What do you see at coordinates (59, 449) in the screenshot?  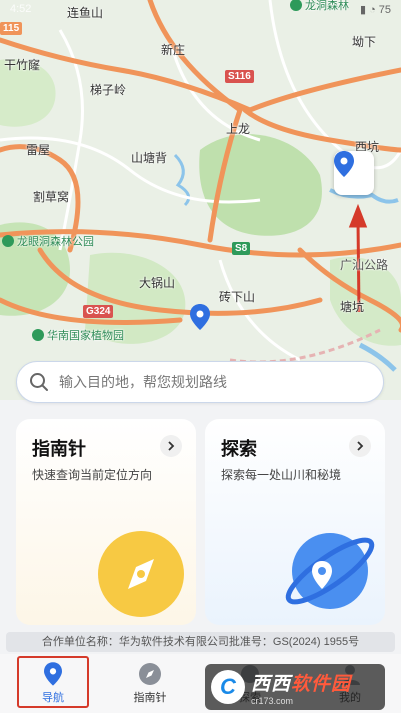 I see `card-title: 指南针` at bounding box center [59, 449].